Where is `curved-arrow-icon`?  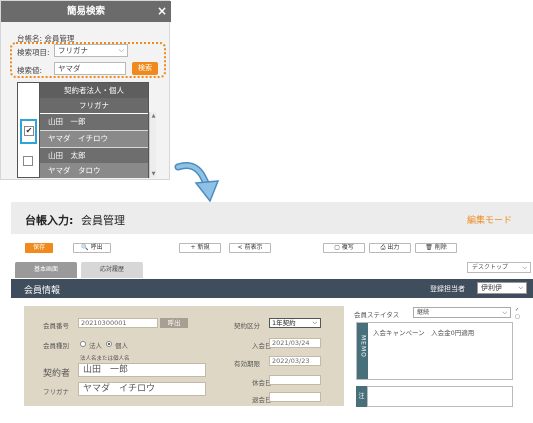 curved-arrow-icon is located at coordinates (197, 182).